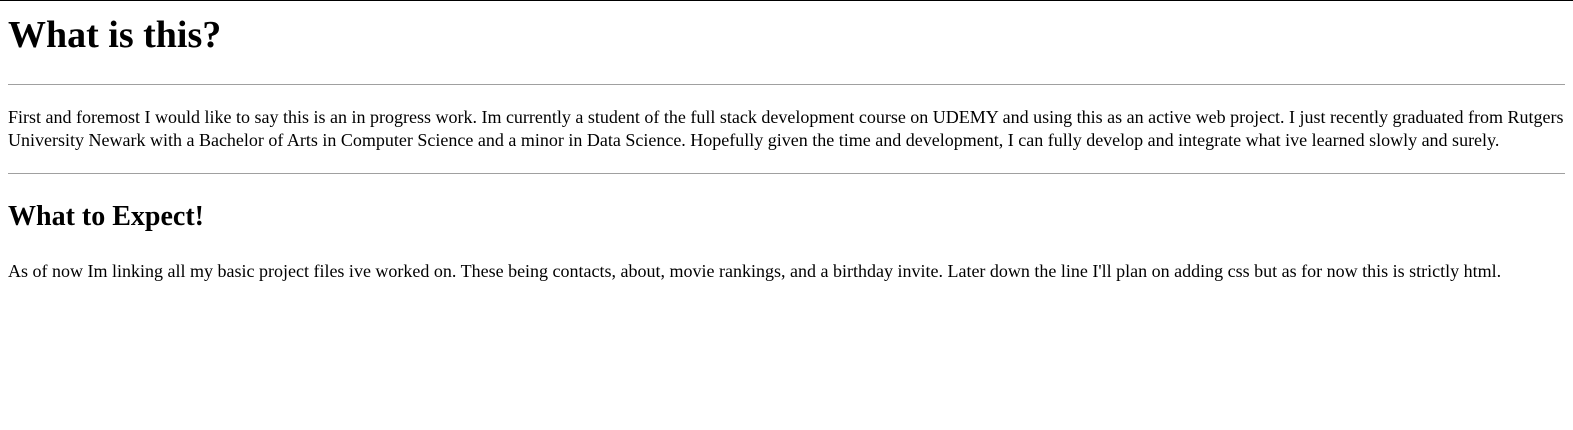 This screenshot has width=1573, height=430. What do you see at coordinates (106, 216) in the screenshot?
I see `section-heading: What to Expect!` at bounding box center [106, 216].